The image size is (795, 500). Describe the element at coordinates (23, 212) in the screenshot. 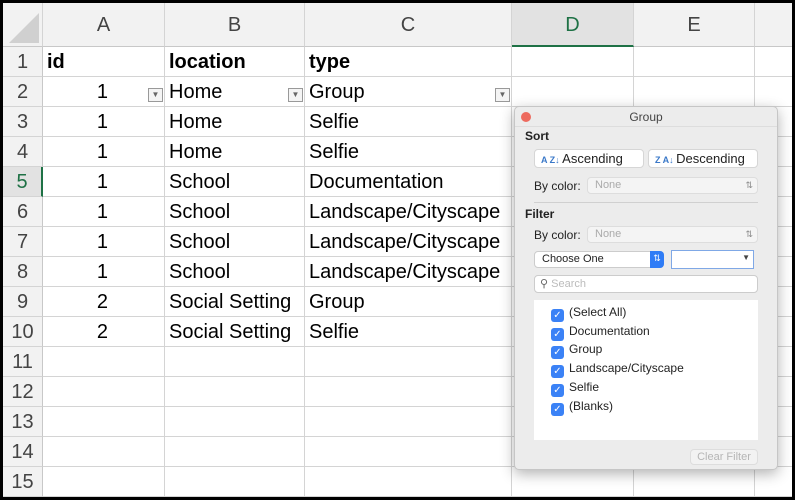

I see `row-header: 6` at that location.